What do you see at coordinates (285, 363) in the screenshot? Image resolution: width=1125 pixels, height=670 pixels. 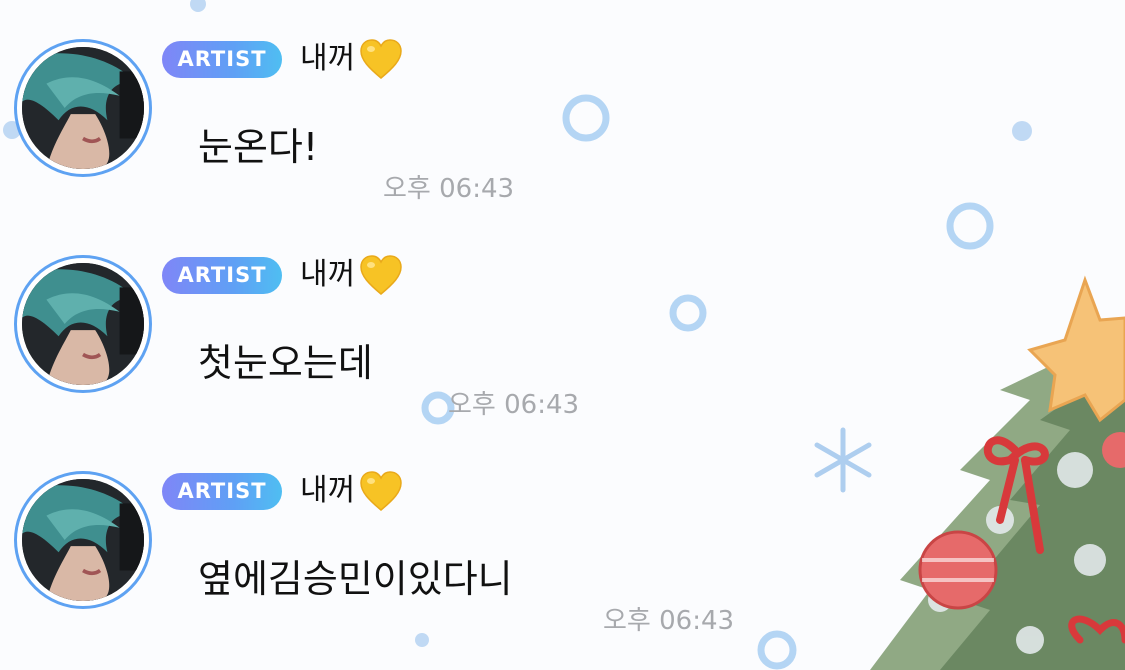 I see `message-text: 첫눈오는데` at bounding box center [285, 363].